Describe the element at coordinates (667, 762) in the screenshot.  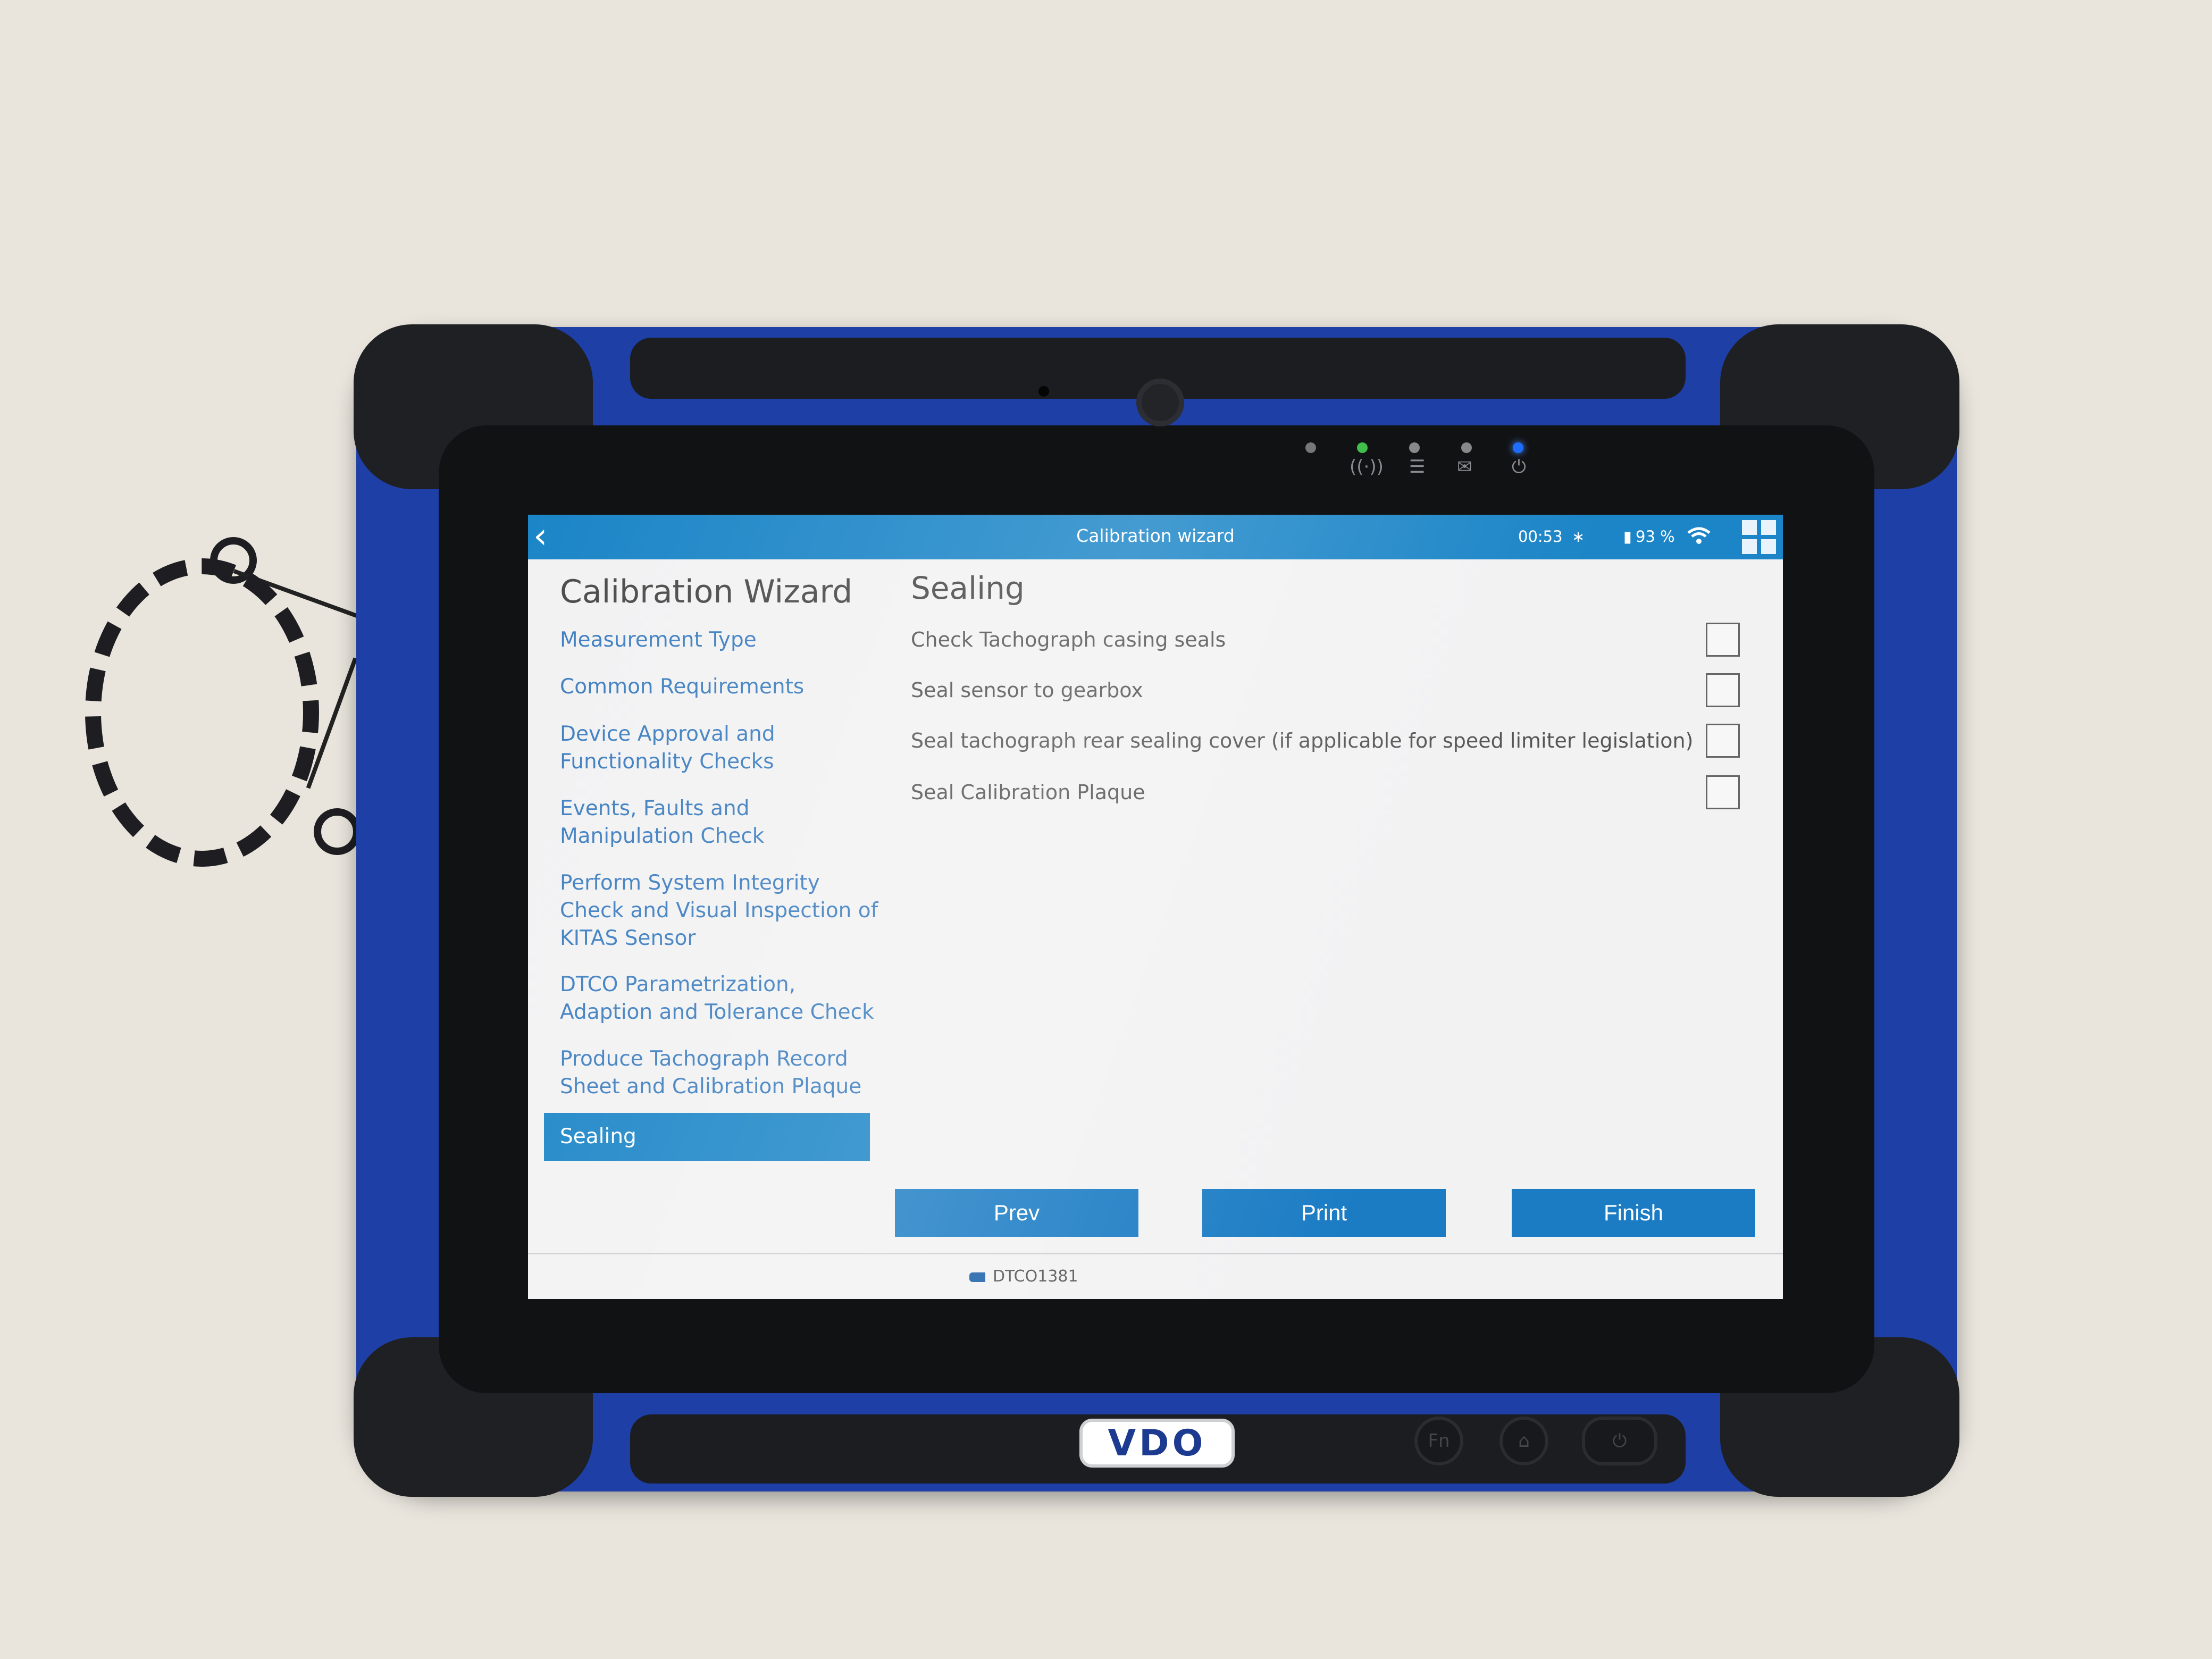
I see `nav-label: Functionality Checks` at that location.